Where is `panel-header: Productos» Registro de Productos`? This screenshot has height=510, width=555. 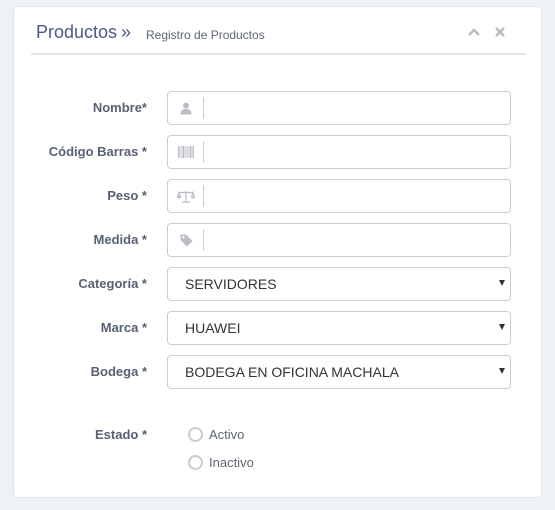
panel-header: Productos» Registro de Productos is located at coordinates (278, 31).